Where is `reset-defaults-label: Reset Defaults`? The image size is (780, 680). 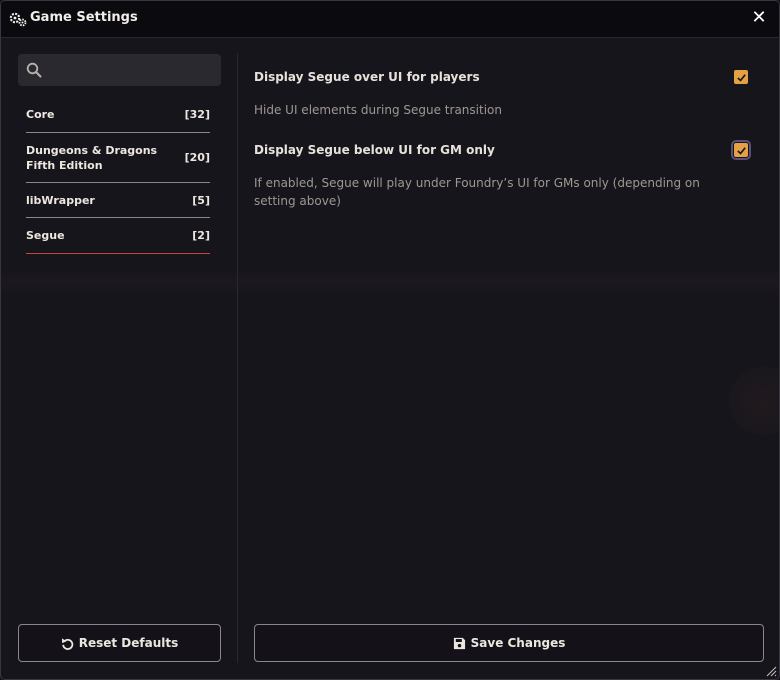
reset-defaults-label: Reset Defaults is located at coordinates (128, 643).